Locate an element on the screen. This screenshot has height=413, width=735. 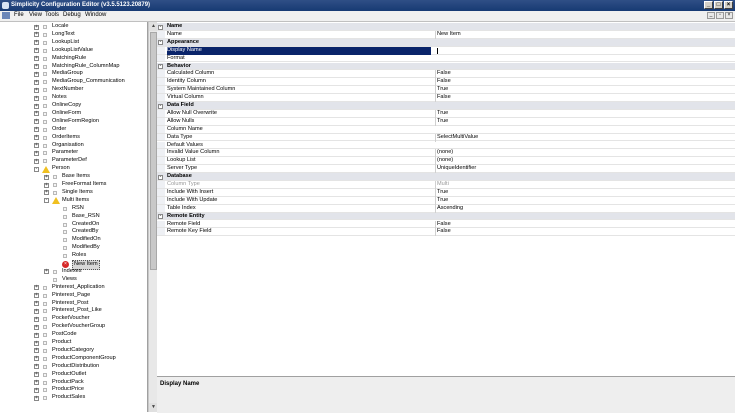
mdi-restore-button: ▫ is located at coordinates (720, 15).